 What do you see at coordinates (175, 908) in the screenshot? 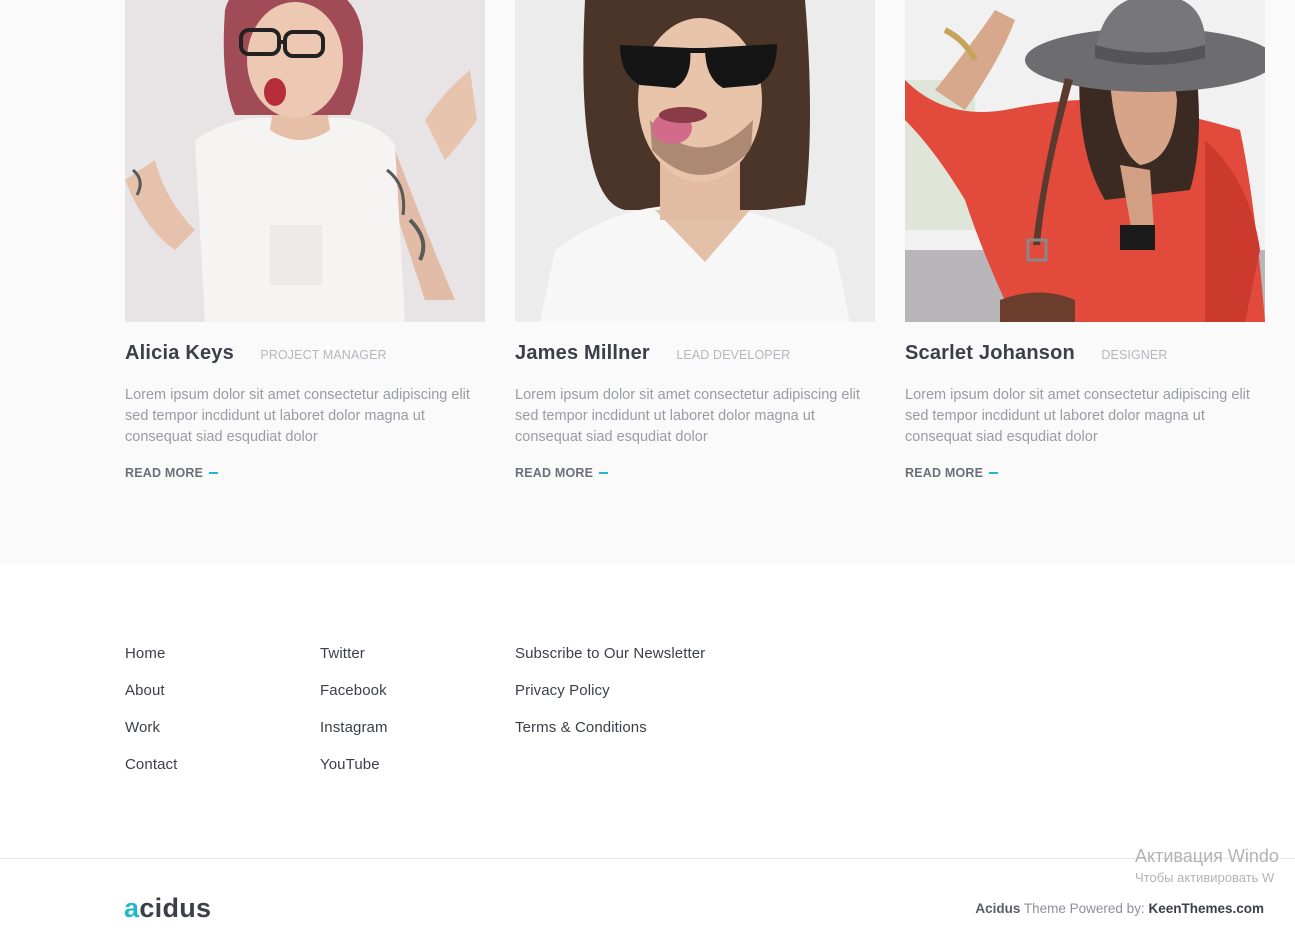
I see `logo-text: cidus` at bounding box center [175, 908].